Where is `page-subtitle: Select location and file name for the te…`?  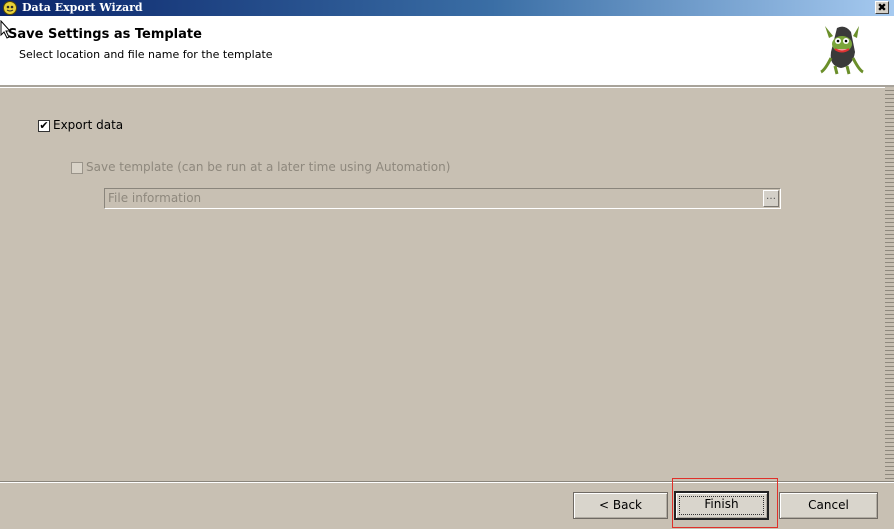
page-subtitle: Select location and file name for the te… is located at coordinates (146, 54).